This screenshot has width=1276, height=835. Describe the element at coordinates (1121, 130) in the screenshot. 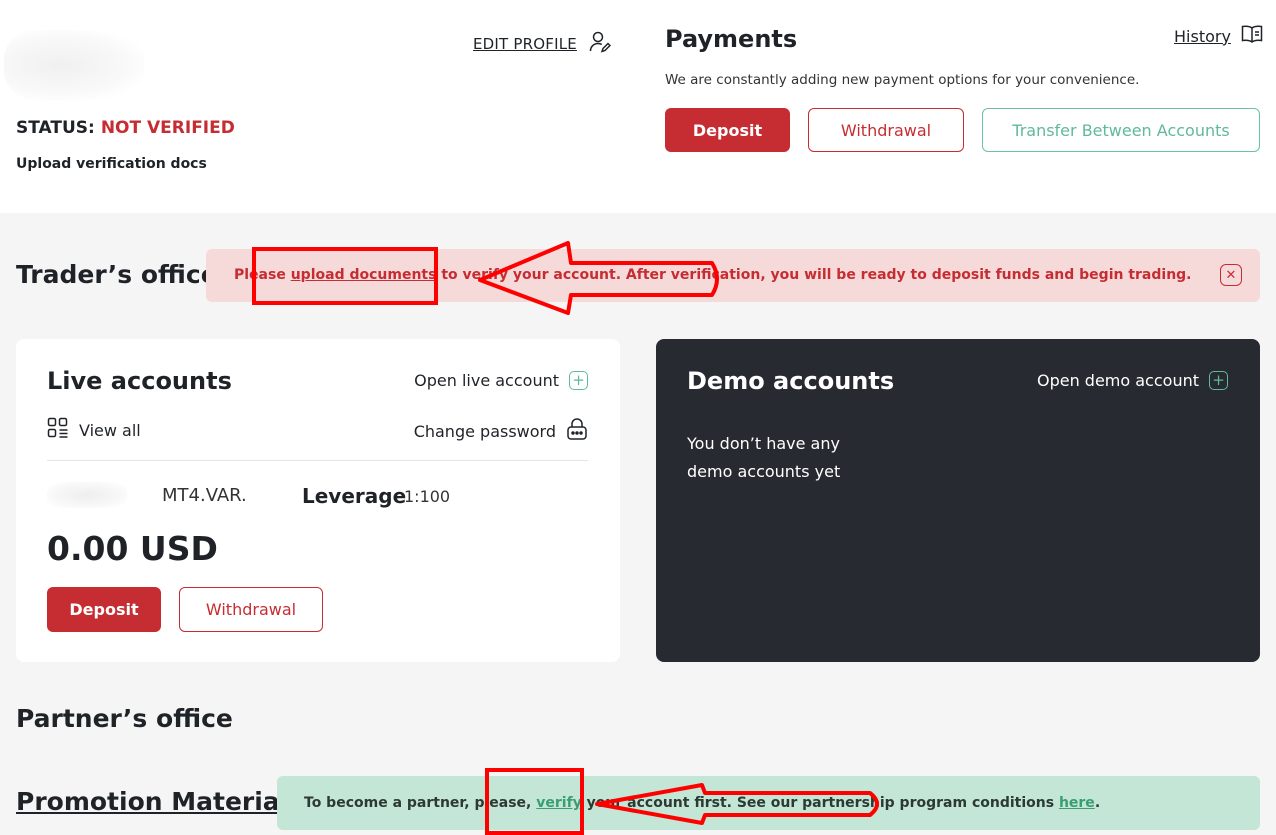

I see `transfer-between-accounts-button: Transfer Between Accounts` at that location.